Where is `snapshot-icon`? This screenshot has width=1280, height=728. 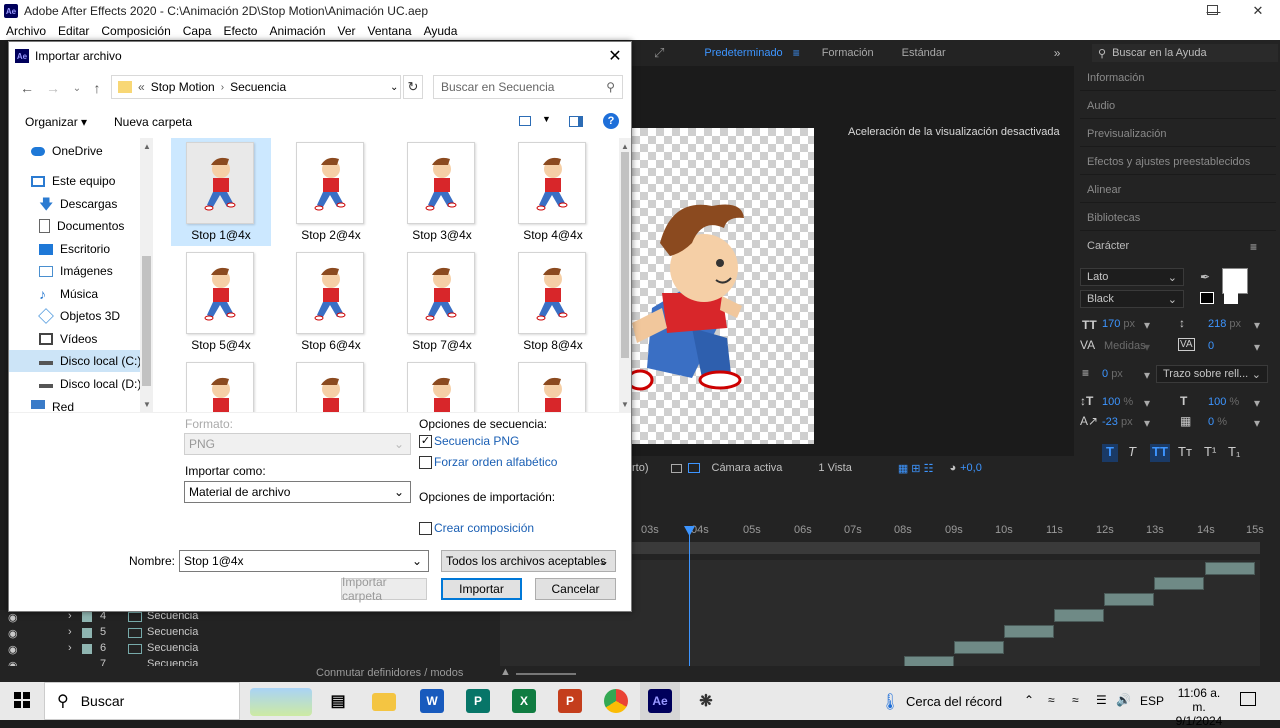
snapshot-icon is located at coordinates (676, 468).